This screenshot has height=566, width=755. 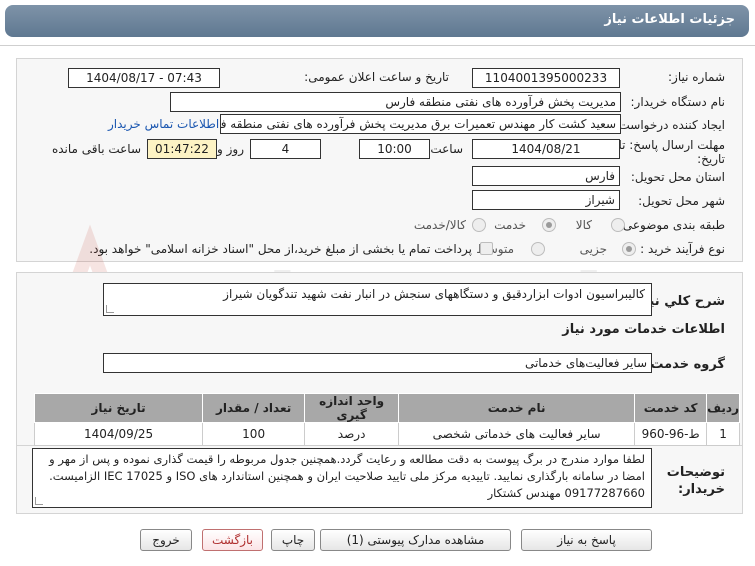 What do you see at coordinates (701, 489) in the screenshot?
I see `buyer-notes-label-2: خریدار:` at bounding box center [701, 489].